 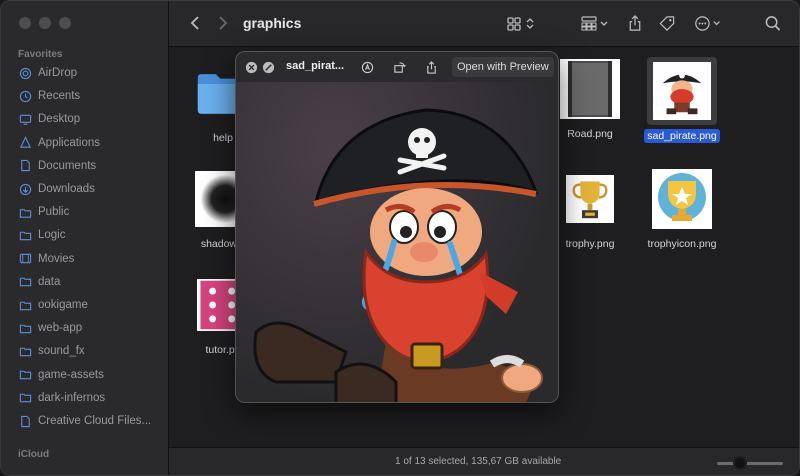 What do you see at coordinates (590, 89) in the screenshot?
I see `road-thumbnail` at bounding box center [590, 89].